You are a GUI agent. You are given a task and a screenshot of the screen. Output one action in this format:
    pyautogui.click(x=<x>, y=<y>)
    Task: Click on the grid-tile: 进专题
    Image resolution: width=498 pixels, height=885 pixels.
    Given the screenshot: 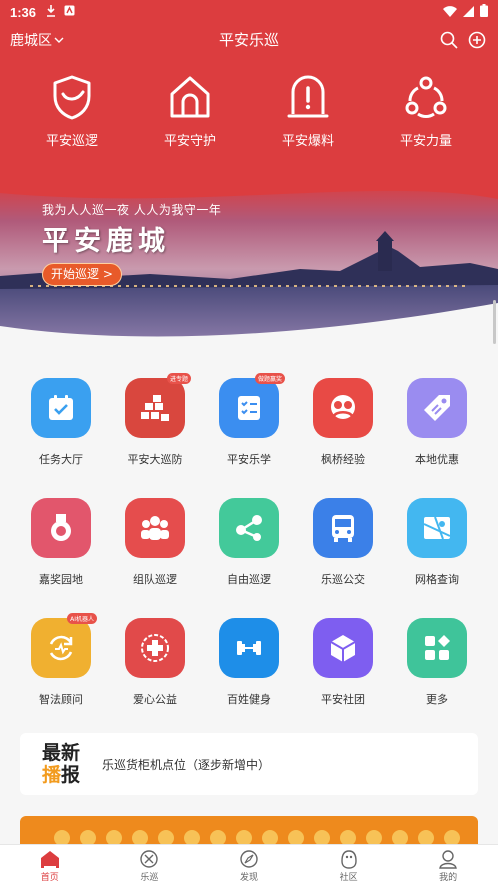 What is the action you would take?
    pyautogui.click(x=158, y=405)
    